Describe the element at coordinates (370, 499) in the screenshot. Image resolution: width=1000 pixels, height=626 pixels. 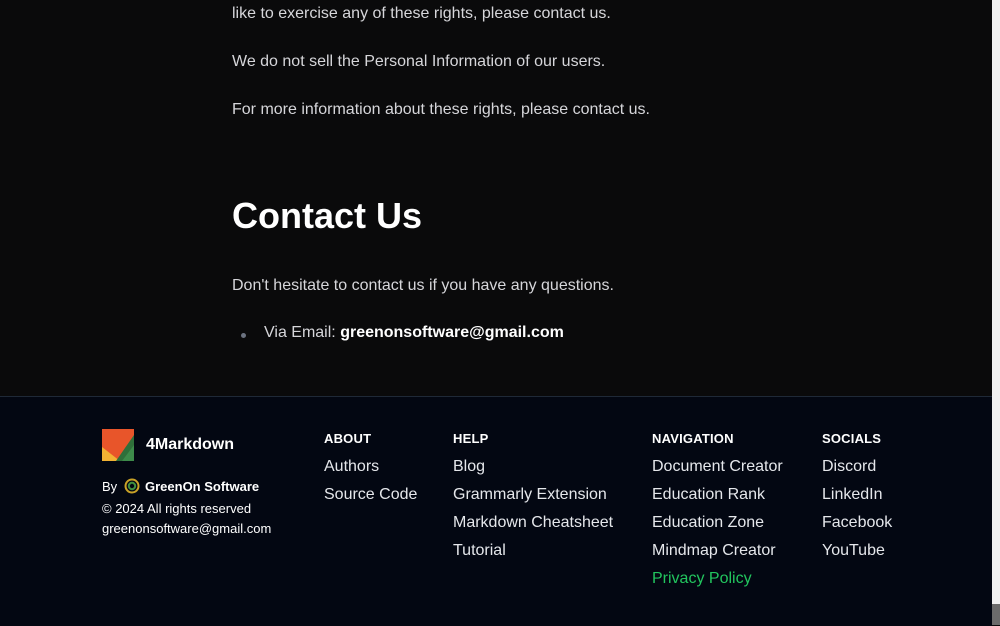
I see `link-source-code: Source Code` at that location.